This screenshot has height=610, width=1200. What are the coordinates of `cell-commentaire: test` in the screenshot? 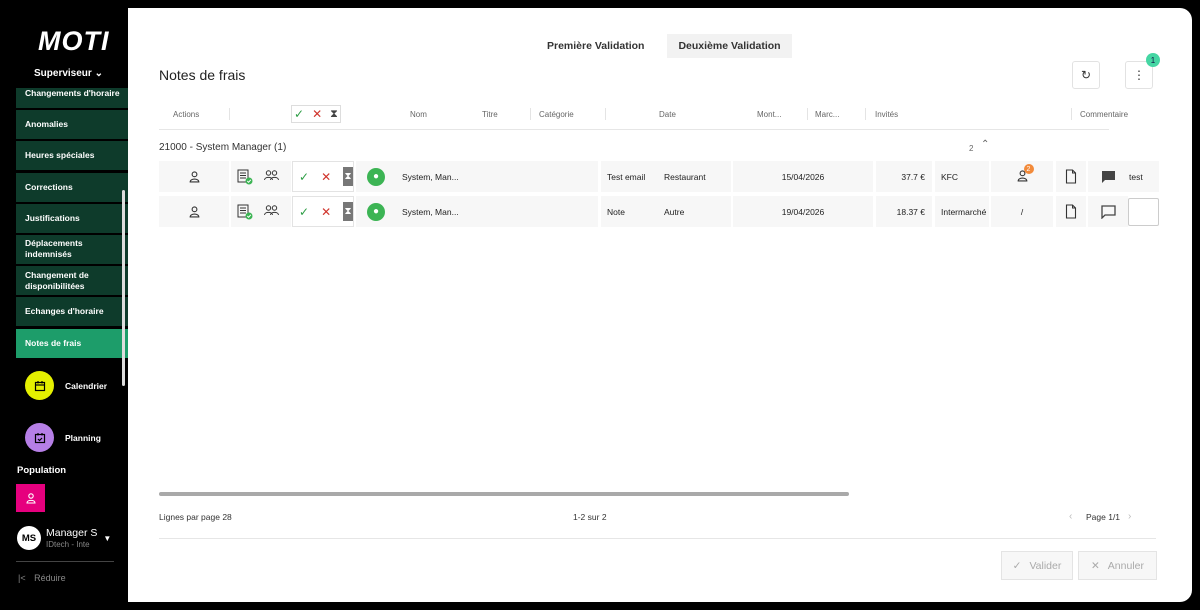 It's located at (1142, 176).